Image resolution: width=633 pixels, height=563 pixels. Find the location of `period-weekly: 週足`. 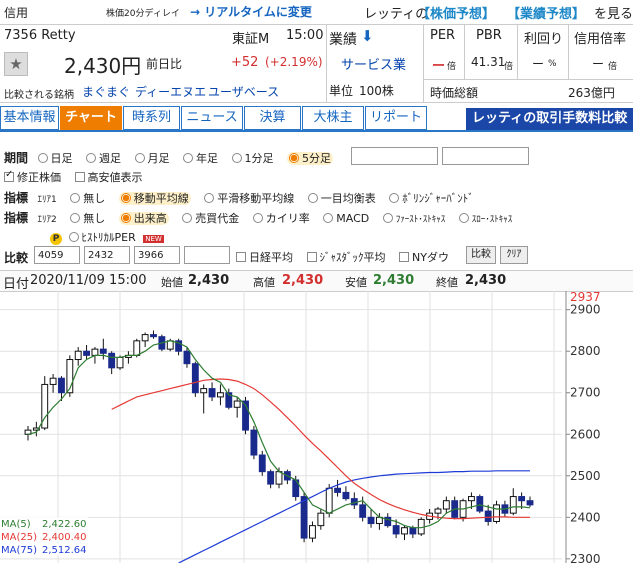

period-weekly: 週足 is located at coordinates (103, 158).